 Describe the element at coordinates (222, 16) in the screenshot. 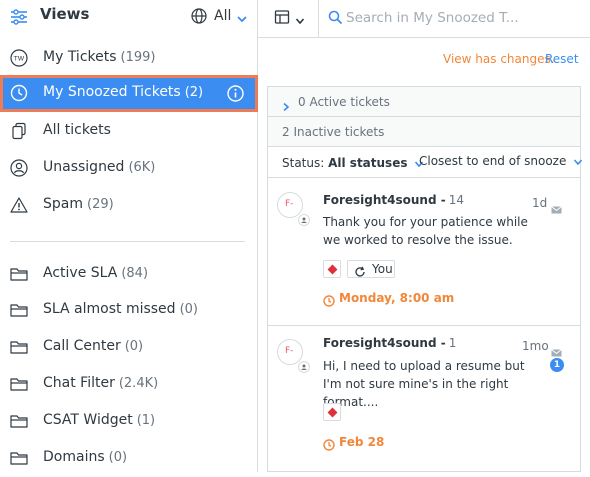

I see `views-scope-select: All` at that location.